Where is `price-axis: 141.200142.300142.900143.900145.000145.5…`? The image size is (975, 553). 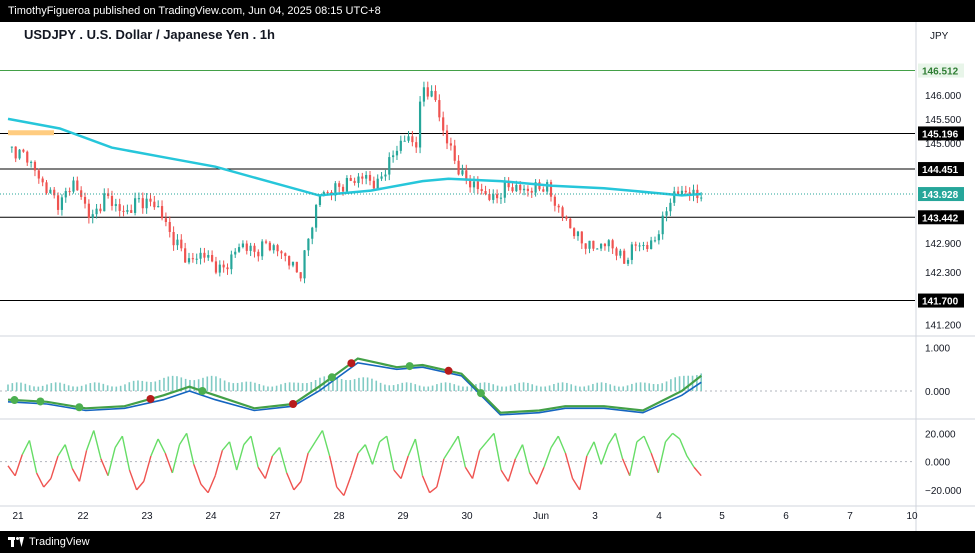
price-axis: 141.200142.300142.900143.900145.000145.5… is located at coordinates (941, 280).